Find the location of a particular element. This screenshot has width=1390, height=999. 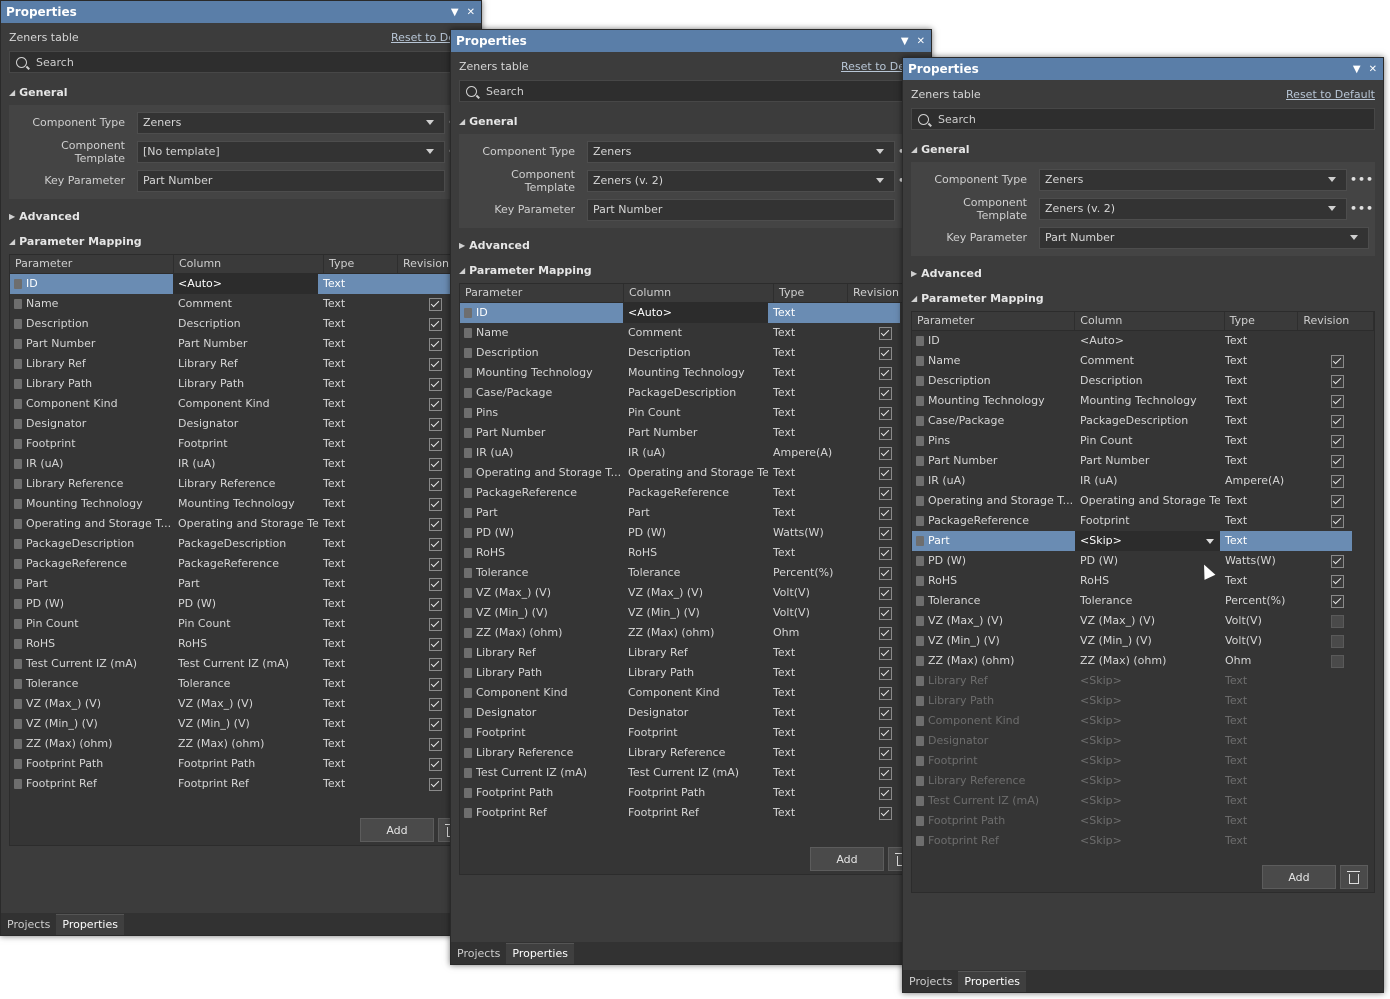

column-cell: VZ (Max_) (V) is located at coordinates (245, 704).